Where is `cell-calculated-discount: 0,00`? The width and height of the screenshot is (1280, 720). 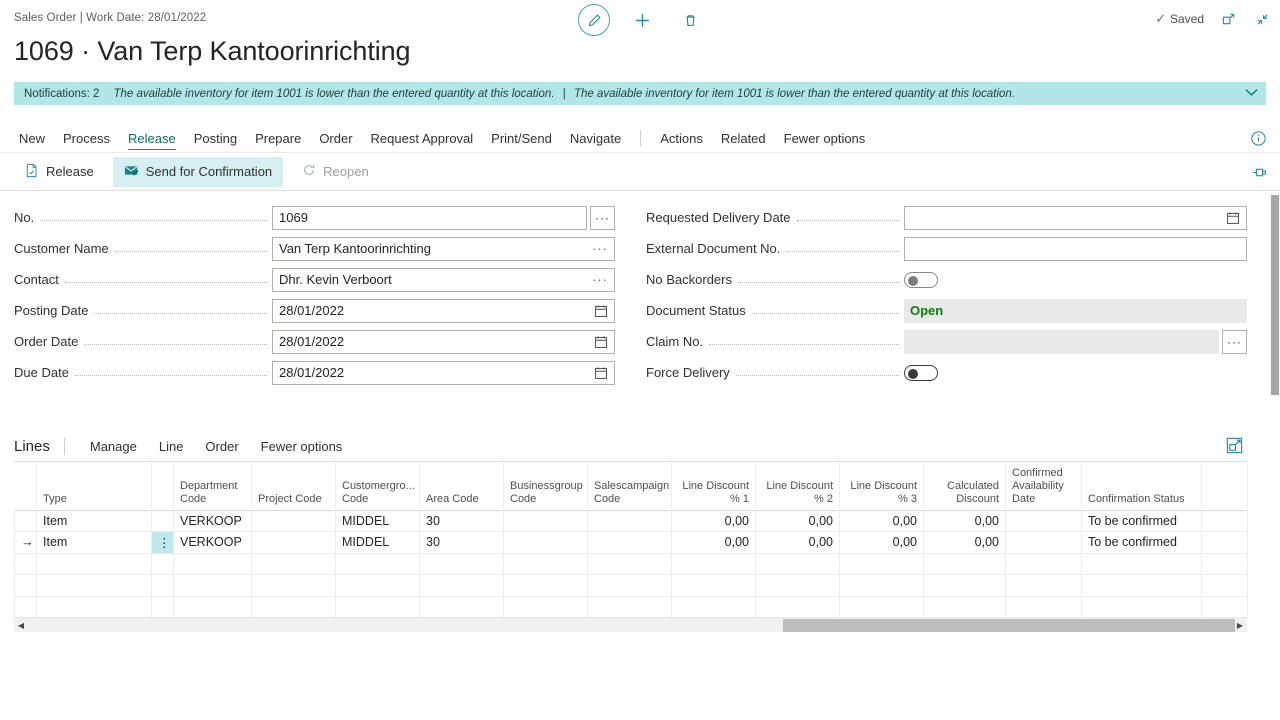 cell-calculated-discount: 0,00 is located at coordinates (964, 542).